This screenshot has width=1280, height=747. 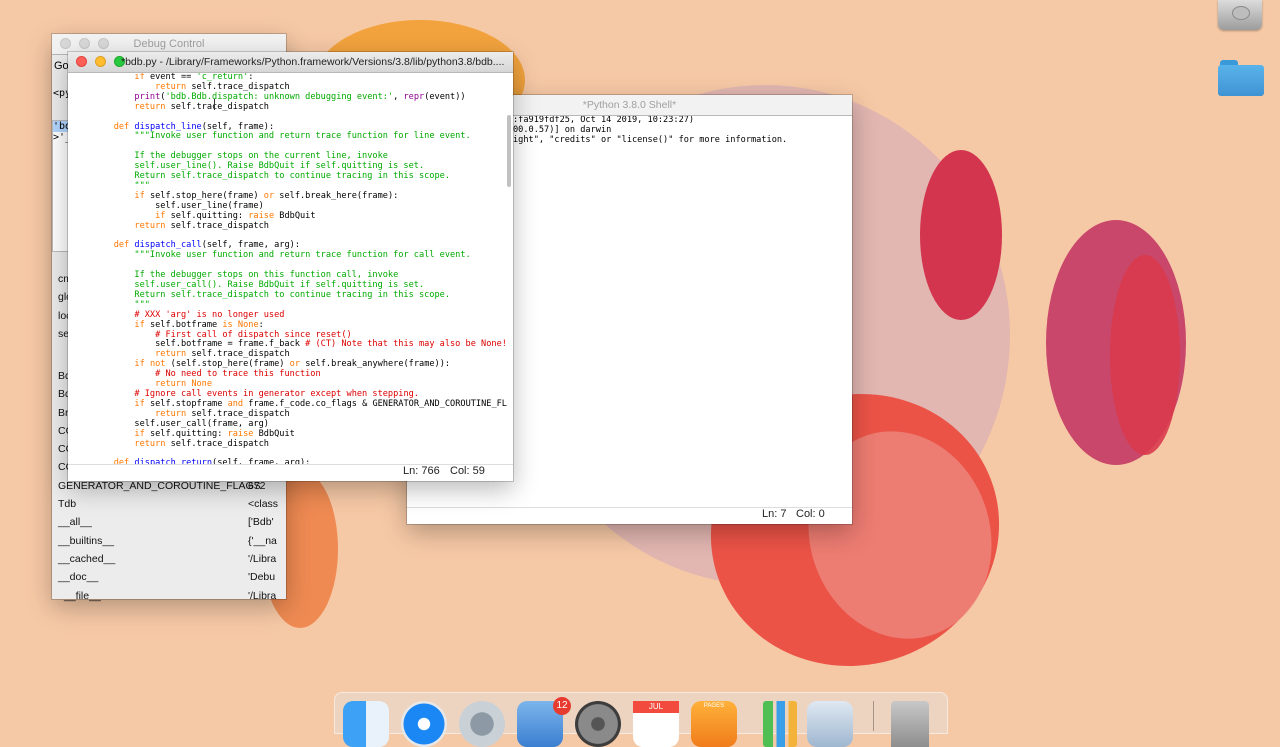 I want to click on stack-line: >'_, so click(x=62, y=137).